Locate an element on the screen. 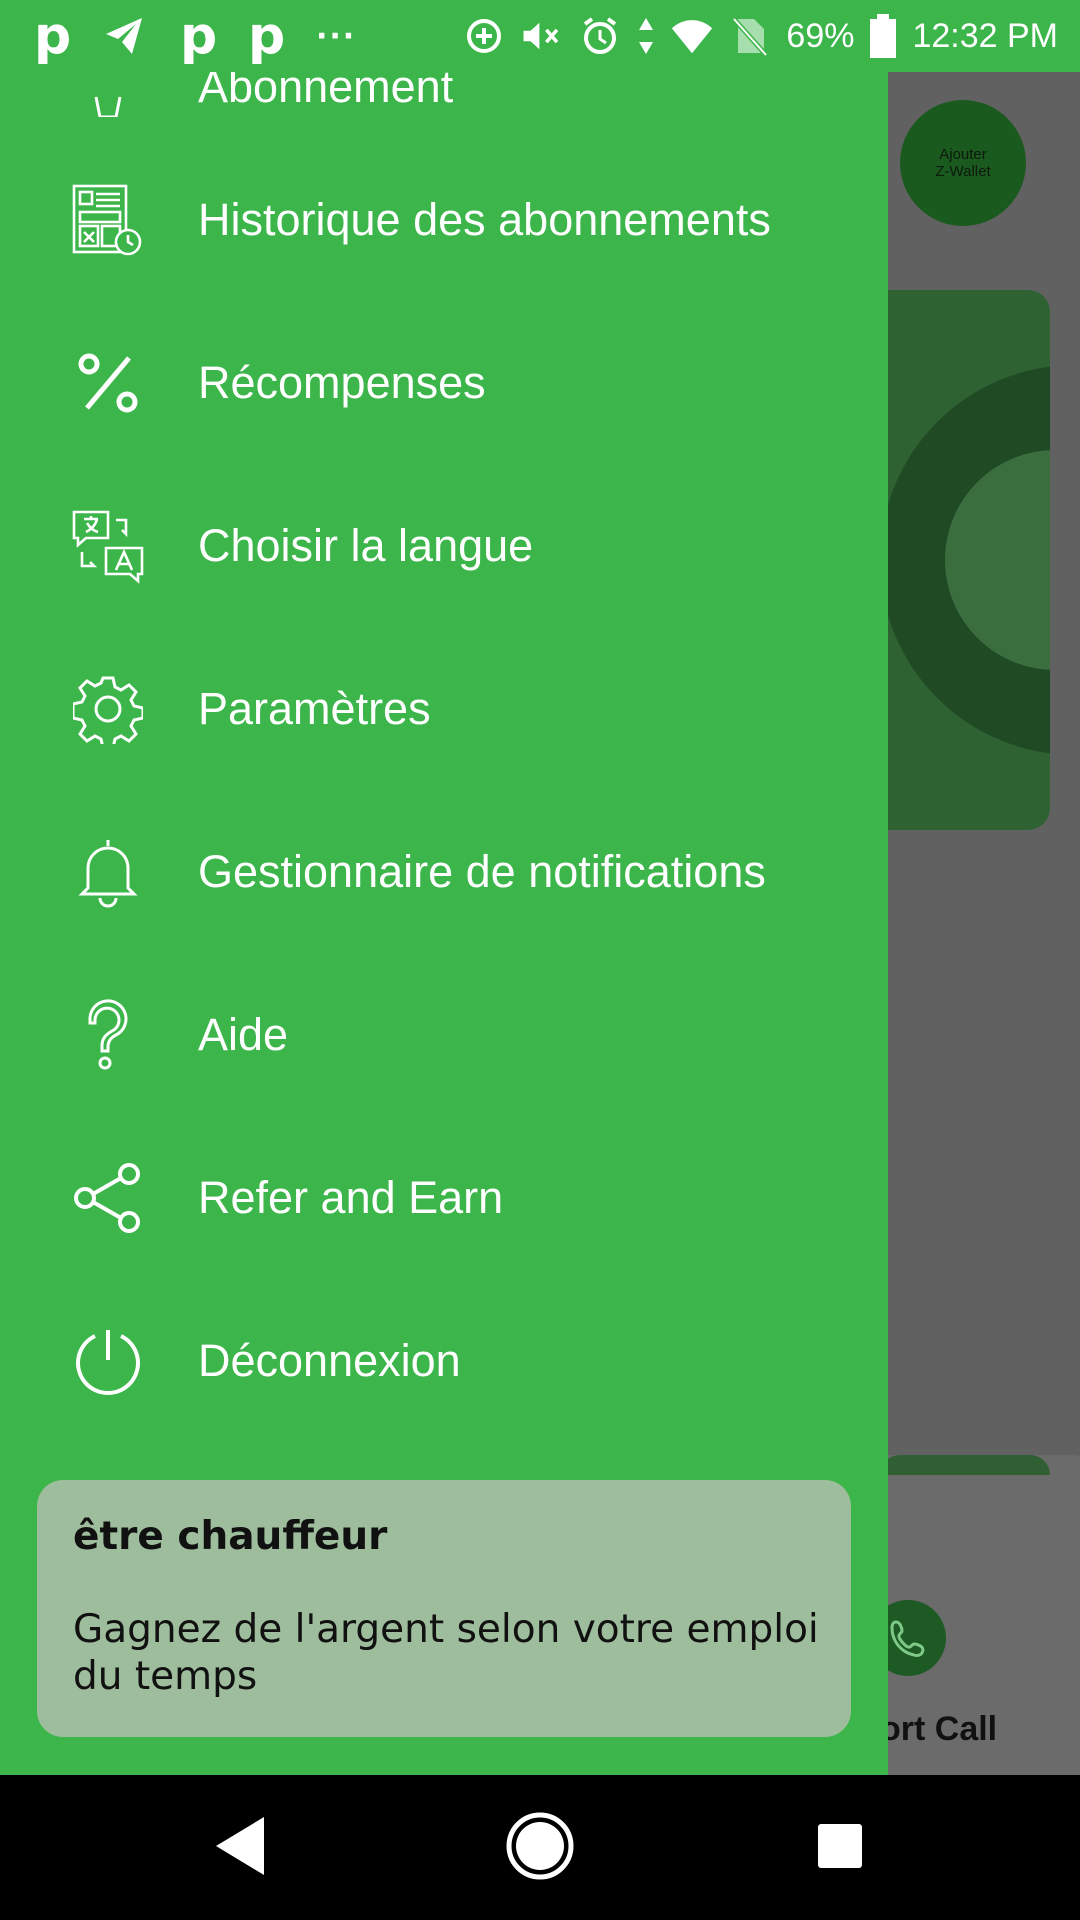  mute-icon is located at coordinates (542, 36).